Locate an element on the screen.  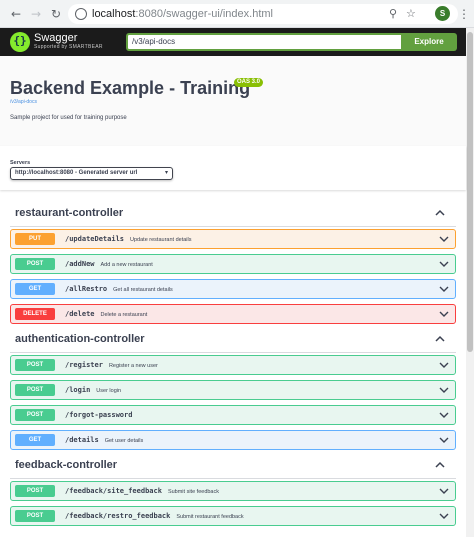
operation-path: /forgot-password is located at coordinates (99, 415).